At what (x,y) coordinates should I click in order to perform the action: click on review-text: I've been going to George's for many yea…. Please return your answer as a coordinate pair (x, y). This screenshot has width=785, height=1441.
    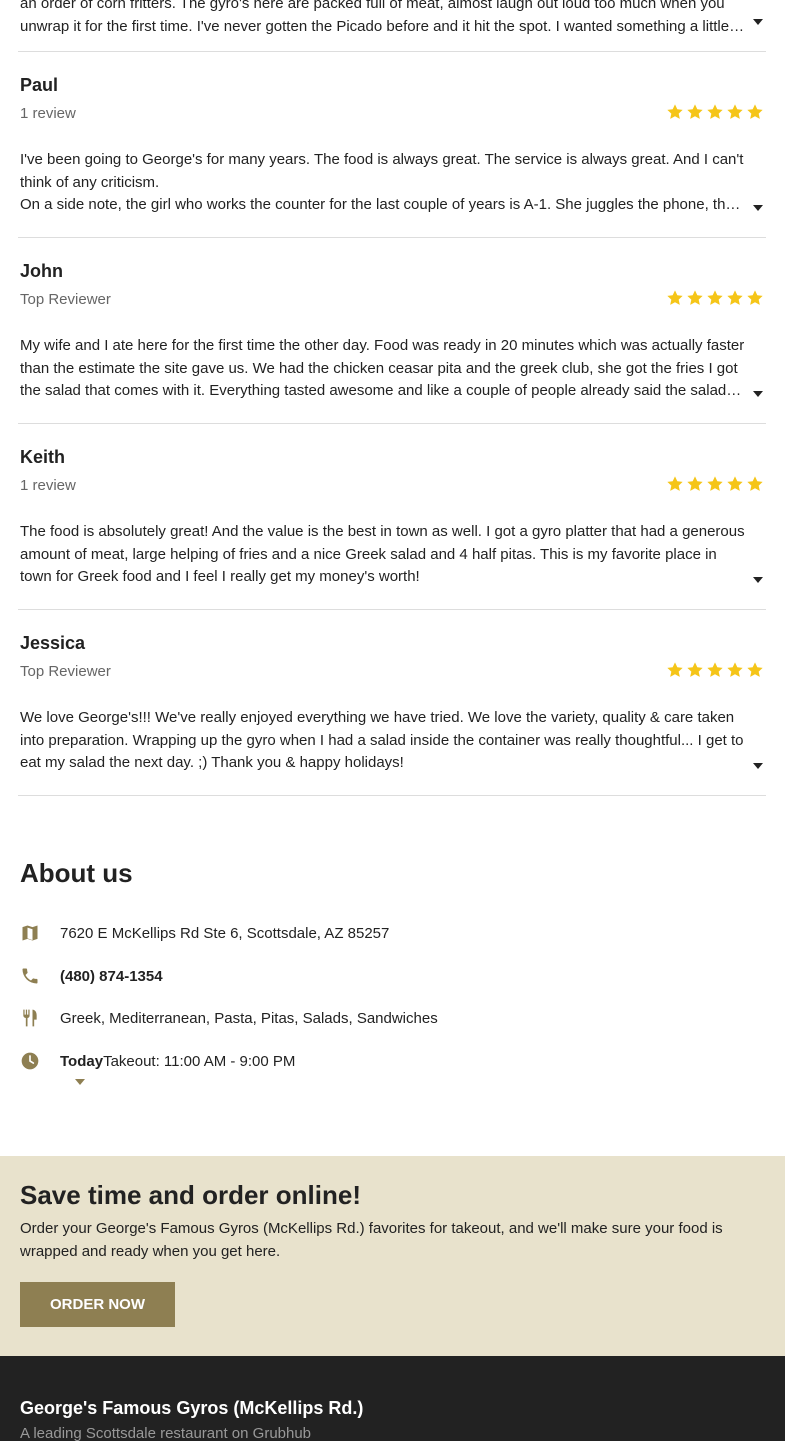
    Looking at the image, I should click on (382, 183).